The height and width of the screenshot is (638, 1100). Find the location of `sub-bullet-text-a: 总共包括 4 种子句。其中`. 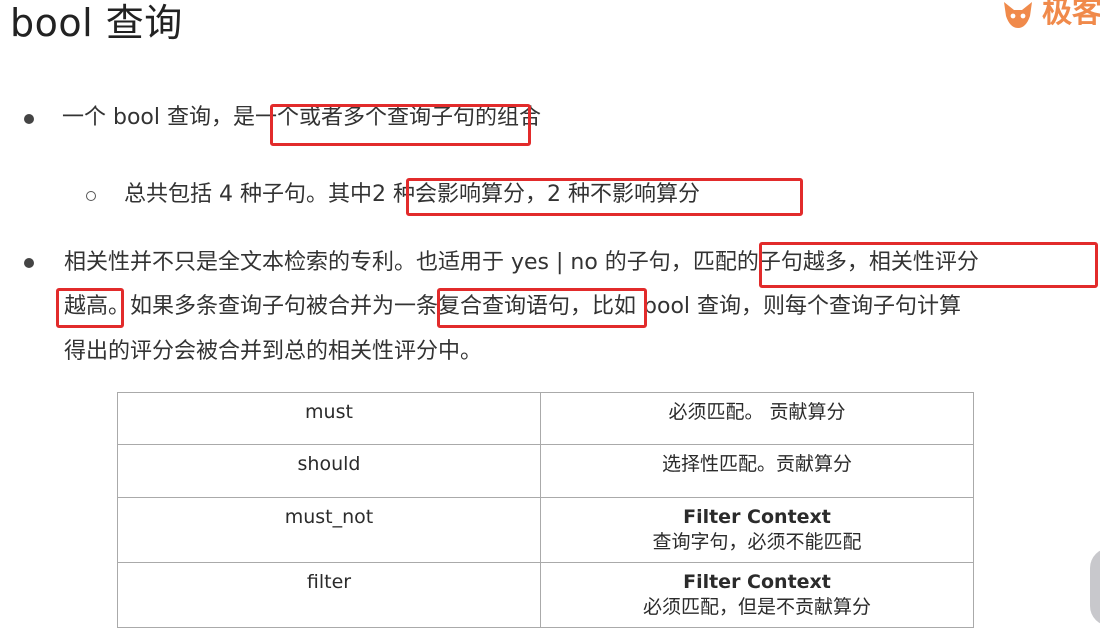

sub-bullet-text-a: 总共包括 4 种子句。其中 is located at coordinates (248, 194).